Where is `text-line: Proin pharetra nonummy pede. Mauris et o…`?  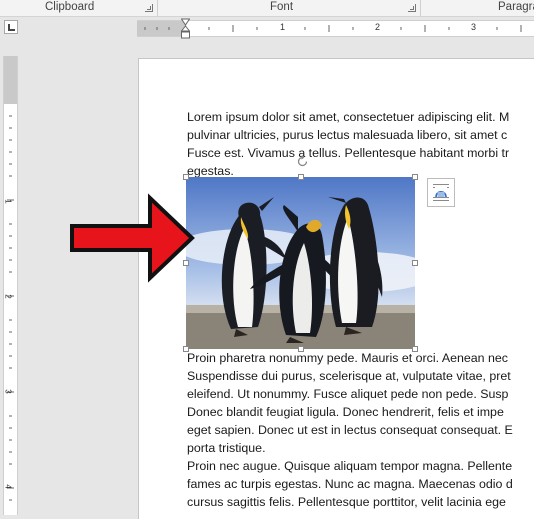
text-line: Proin pharetra nonummy pede. Mauris et o… is located at coordinates (347, 358).